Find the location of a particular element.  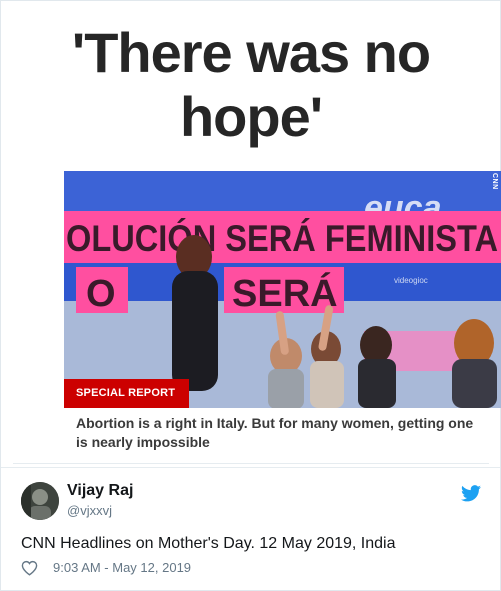

avatar-photo-icon is located at coordinates (40, 501).